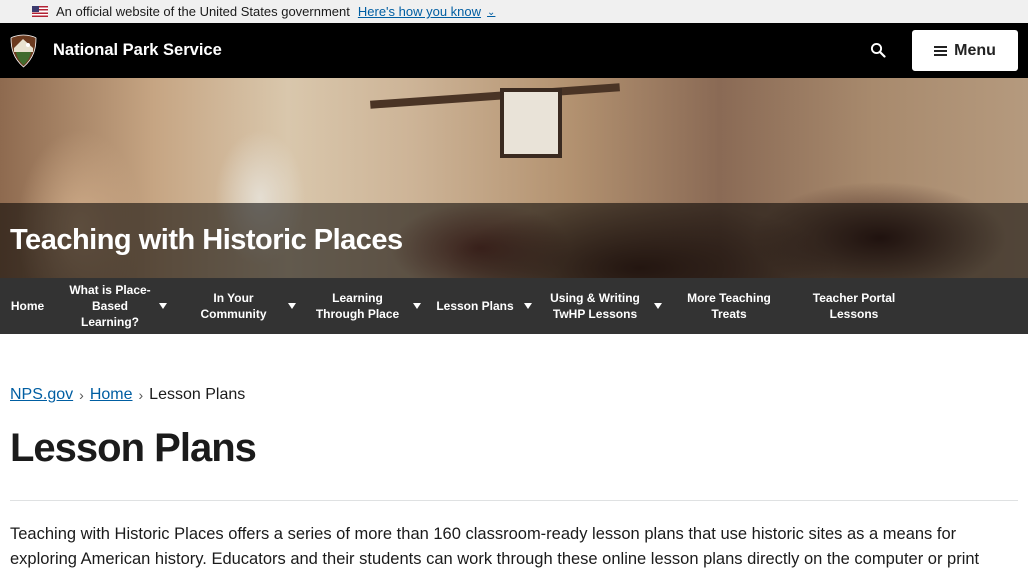 The width and height of the screenshot is (1028, 578). I want to click on nav-item-home: Home, so click(27, 306).